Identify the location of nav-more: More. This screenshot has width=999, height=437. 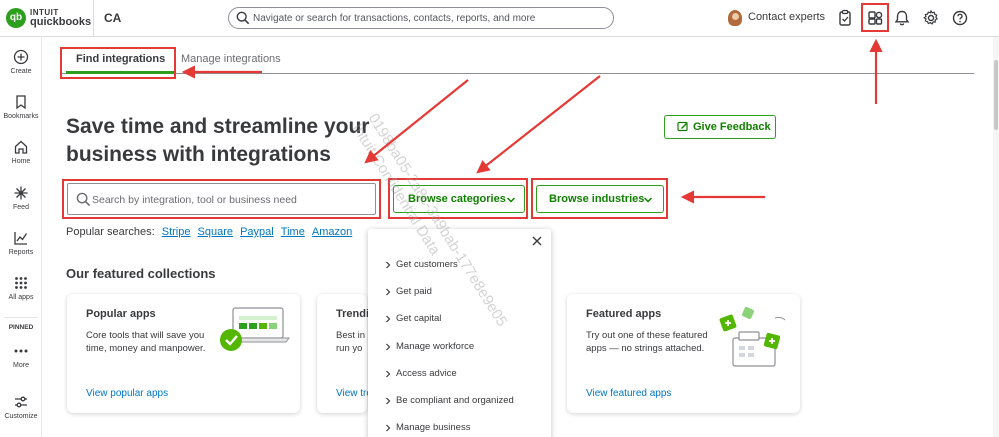
(21, 356).